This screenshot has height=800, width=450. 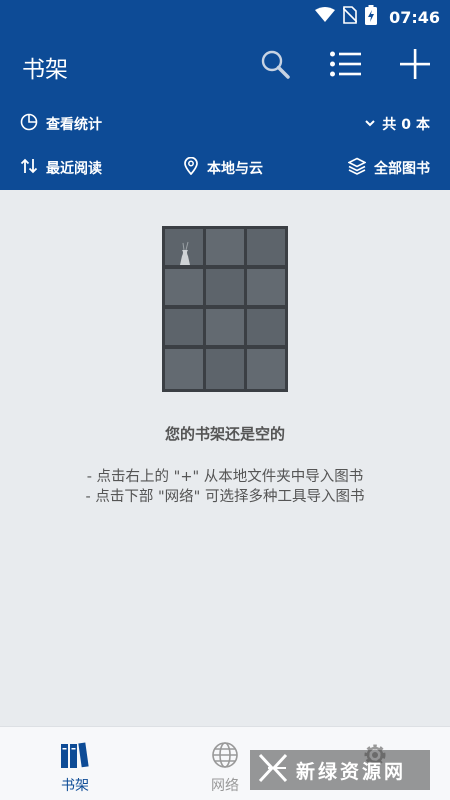 What do you see at coordinates (351, 771) in the screenshot?
I see `watermark-text: 新绿资源网` at bounding box center [351, 771].